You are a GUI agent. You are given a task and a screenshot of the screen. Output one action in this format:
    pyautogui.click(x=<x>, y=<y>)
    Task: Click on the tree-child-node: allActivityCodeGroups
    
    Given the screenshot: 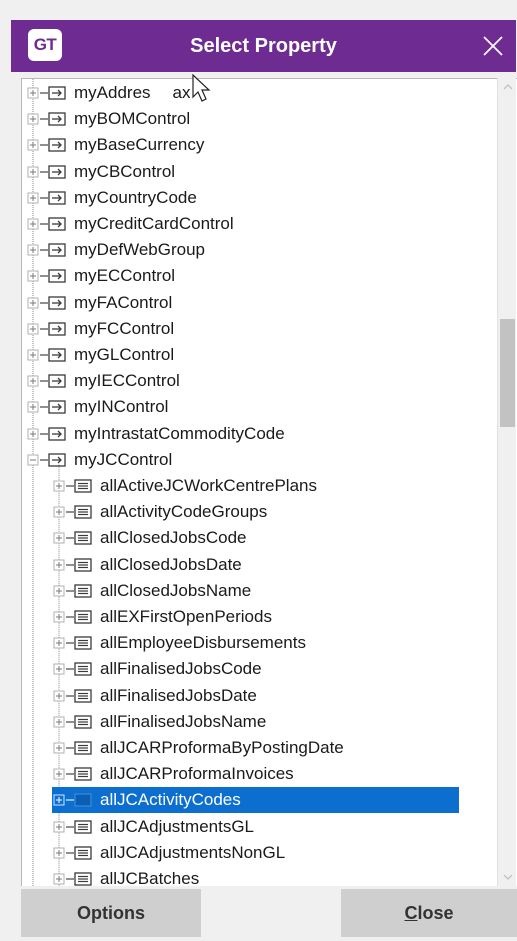 What is the action you would take?
    pyautogui.click(x=262, y=512)
    